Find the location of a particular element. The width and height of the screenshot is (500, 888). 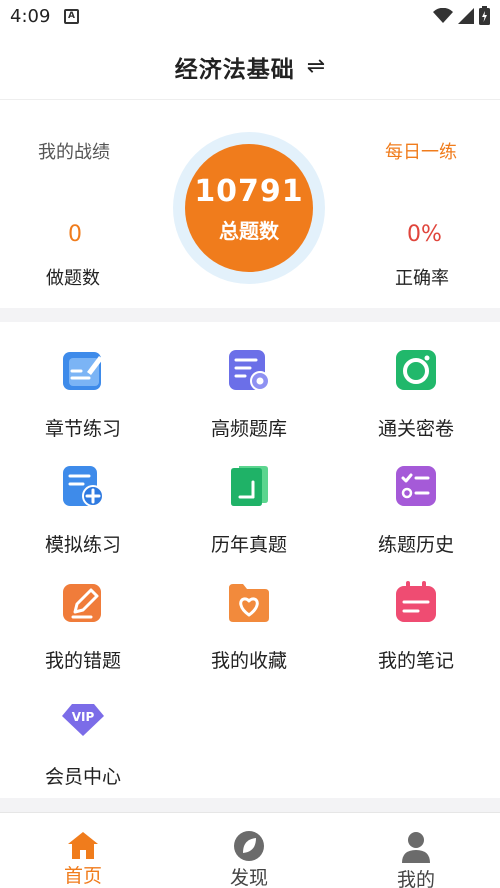

practice-history-icon is located at coordinates (416, 486).